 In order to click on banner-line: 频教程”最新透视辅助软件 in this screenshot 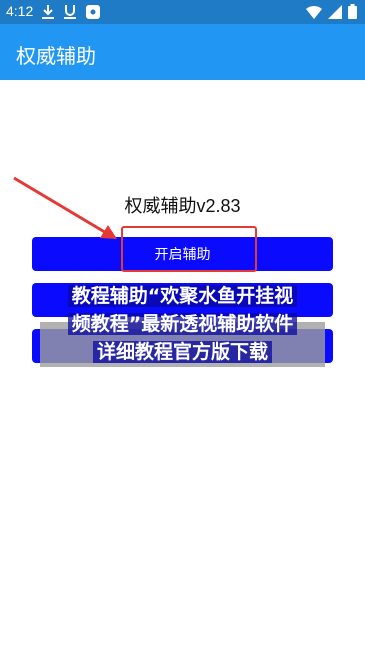, I will do `click(182, 324)`.